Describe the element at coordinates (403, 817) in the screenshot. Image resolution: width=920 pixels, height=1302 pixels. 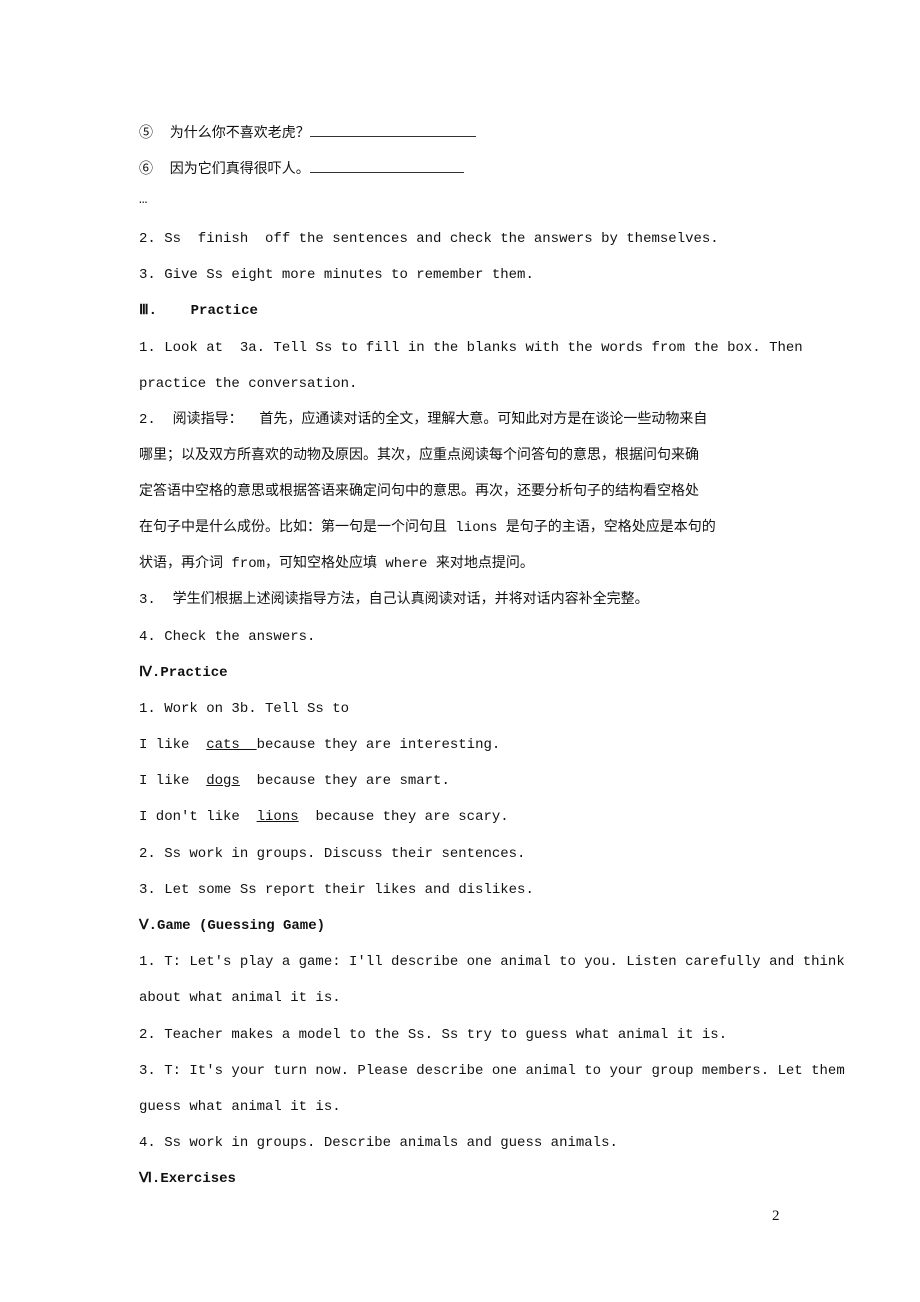
I see `text-segment: because they are scary.` at that location.